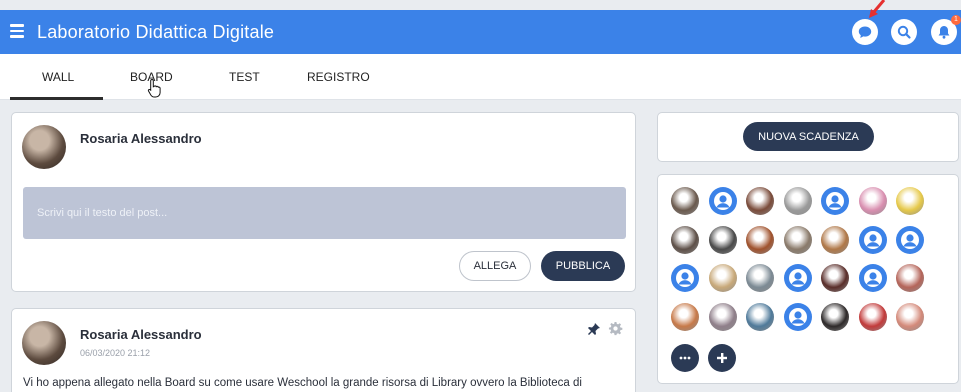 The height and width of the screenshot is (392, 961). I want to click on composer-avatar, so click(44, 147).